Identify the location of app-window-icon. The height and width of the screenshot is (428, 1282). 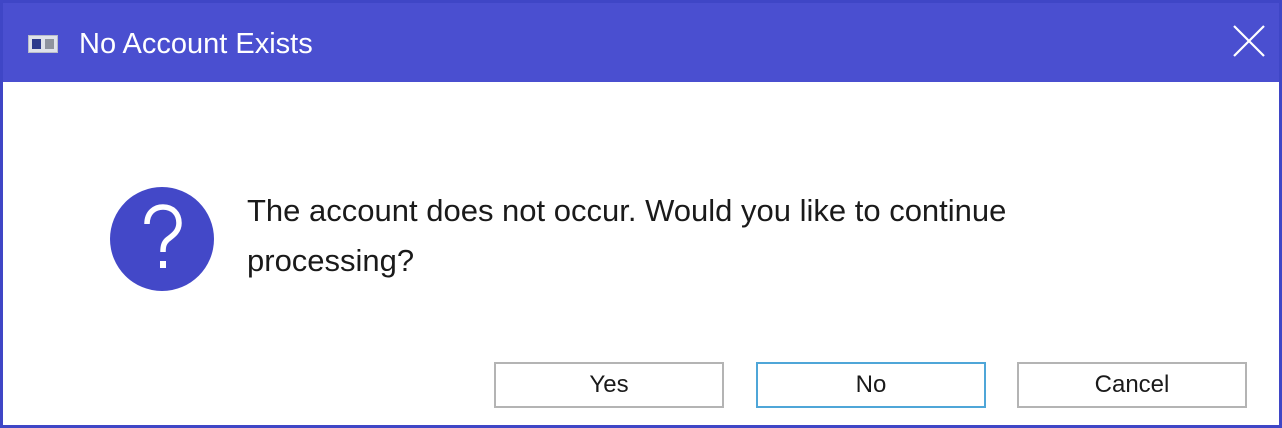
(43, 44).